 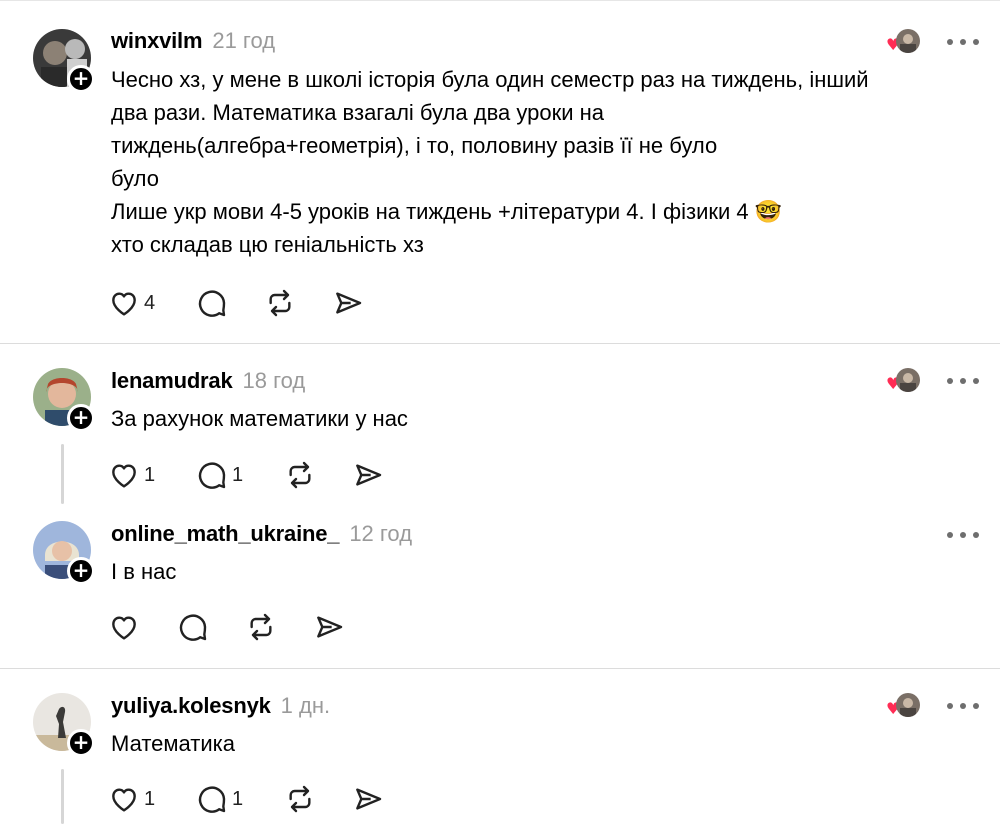 What do you see at coordinates (64, 553) in the screenshot?
I see `avatar-online-math-ukraine: +` at bounding box center [64, 553].